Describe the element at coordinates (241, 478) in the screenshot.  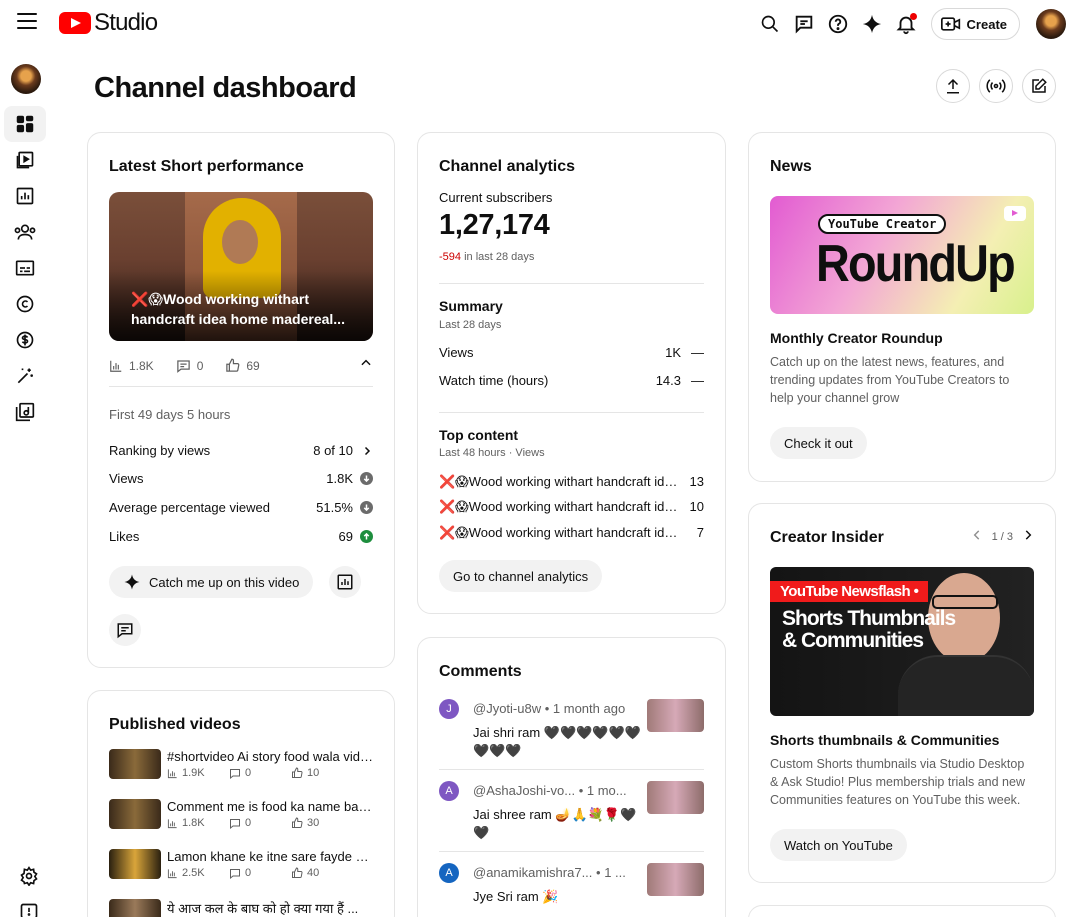
I see `short-views-row: Views 1.8K` at that location.